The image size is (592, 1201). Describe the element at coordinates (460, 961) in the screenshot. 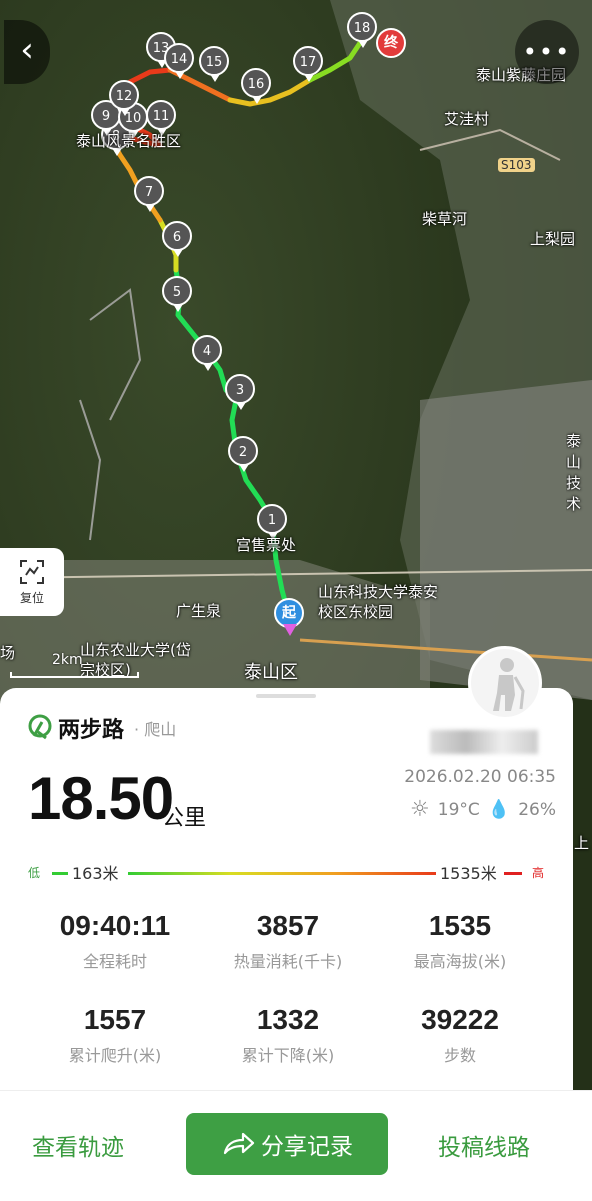

I see `stat-label: 最高海拔(米)` at that location.